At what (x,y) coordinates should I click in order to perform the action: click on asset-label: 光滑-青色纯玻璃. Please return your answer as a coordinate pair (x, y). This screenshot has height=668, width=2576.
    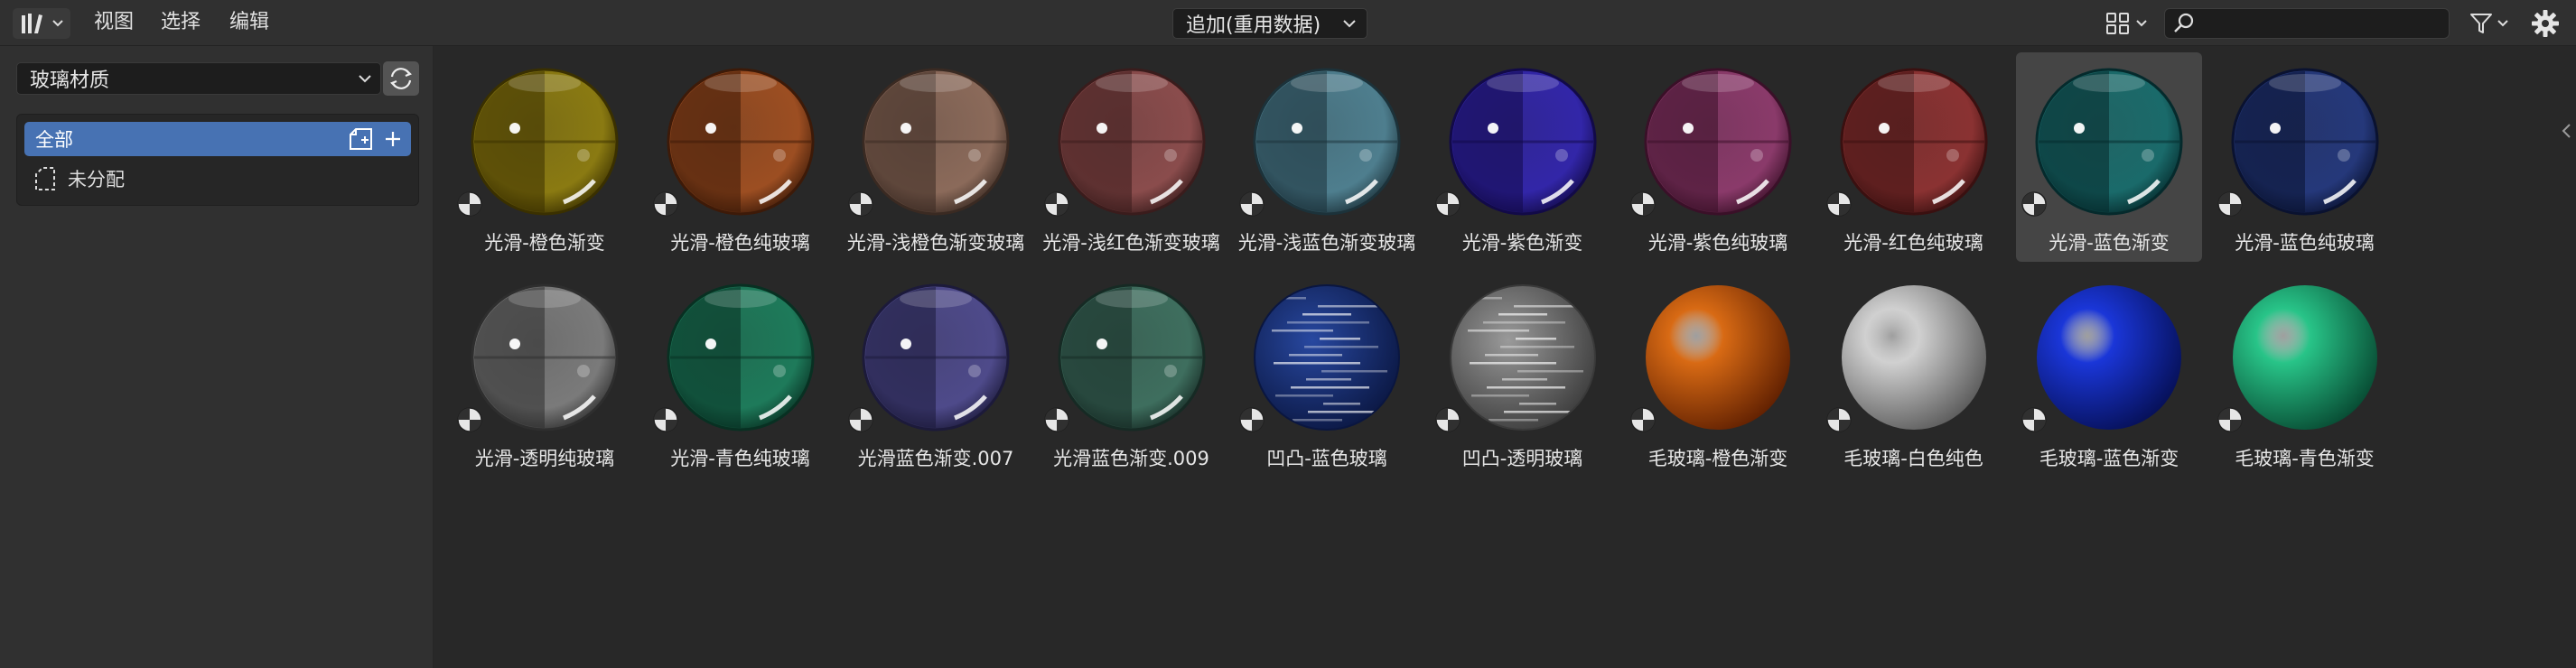
    Looking at the image, I should click on (740, 458).